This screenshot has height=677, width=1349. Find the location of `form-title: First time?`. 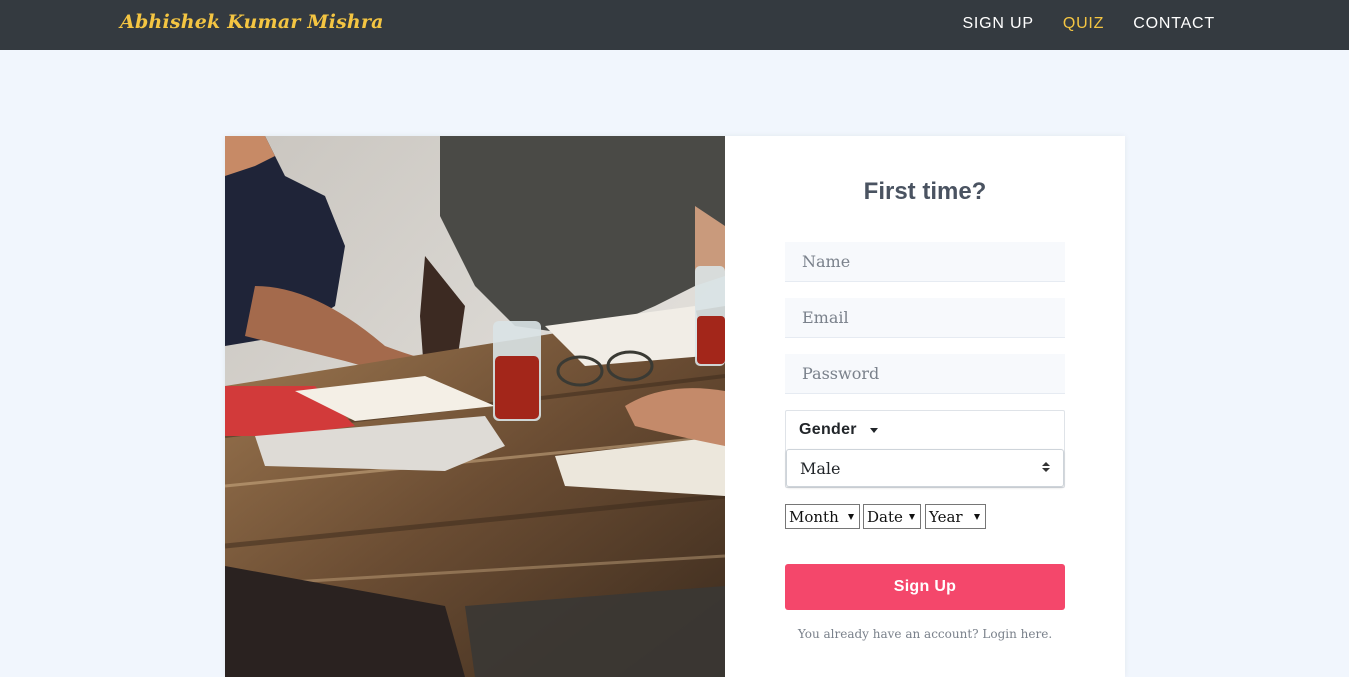

form-title: First time? is located at coordinates (925, 191).